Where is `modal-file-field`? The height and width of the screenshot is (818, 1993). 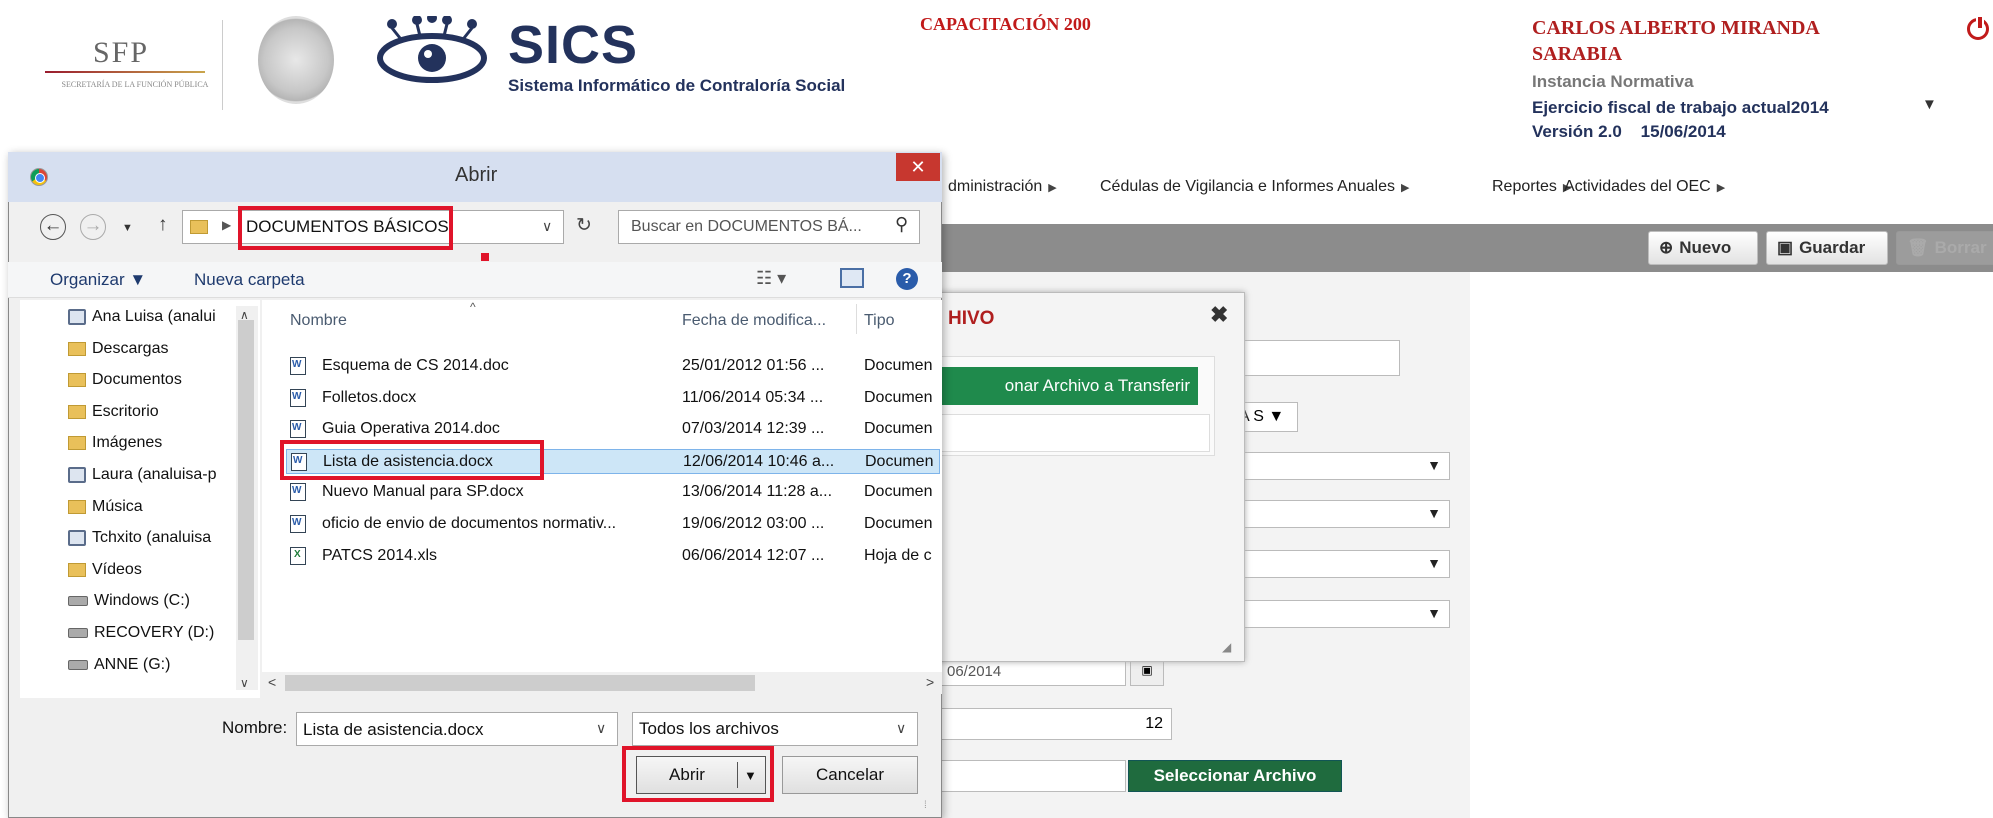 modal-file-field is located at coordinates (1075, 433).